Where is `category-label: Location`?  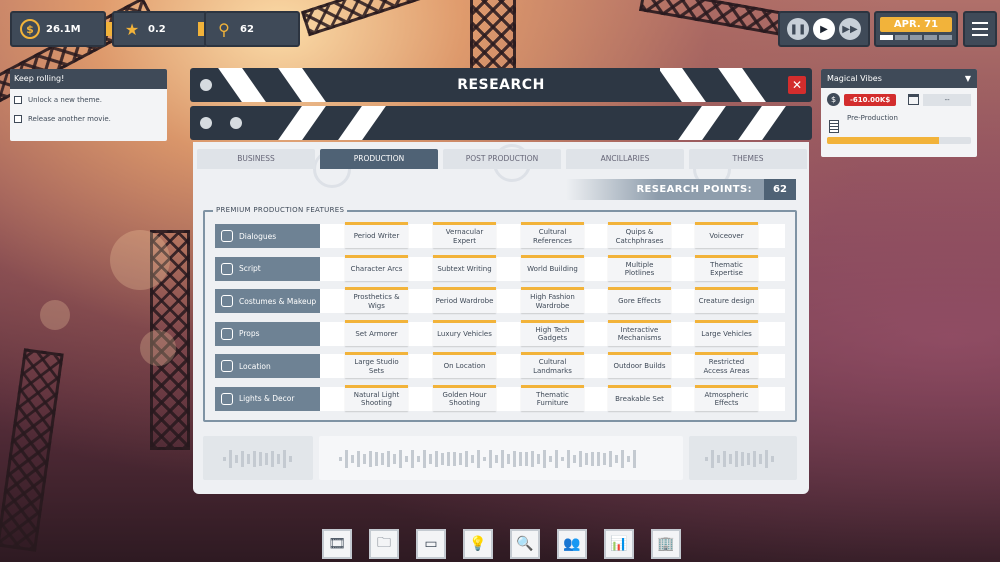
category-label: Location is located at coordinates (255, 366).